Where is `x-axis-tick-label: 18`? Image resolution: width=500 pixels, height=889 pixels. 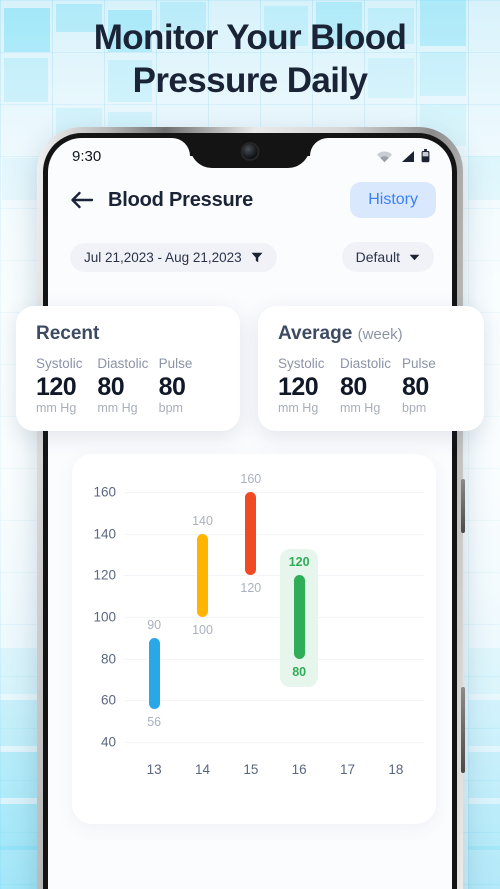
x-axis-tick-label: 18 is located at coordinates (396, 769).